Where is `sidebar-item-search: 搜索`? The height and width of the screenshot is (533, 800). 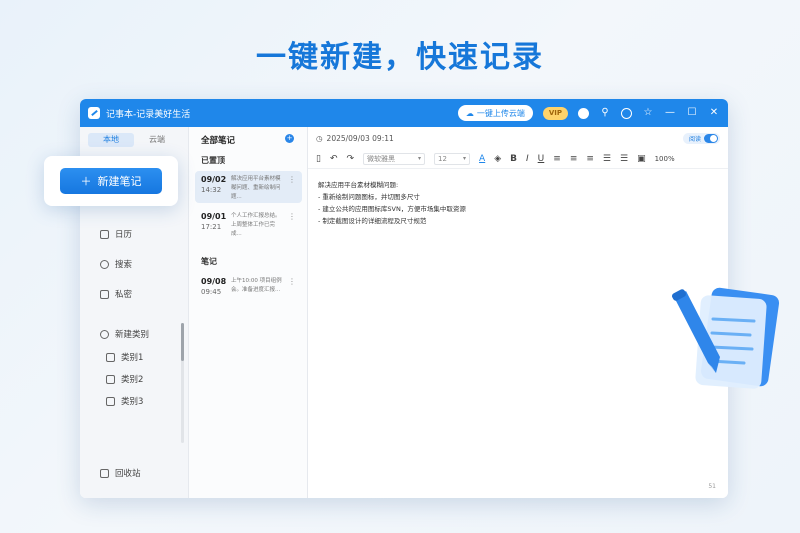 sidebar-item-search: 搜索 is located at coordinates (116, 264).